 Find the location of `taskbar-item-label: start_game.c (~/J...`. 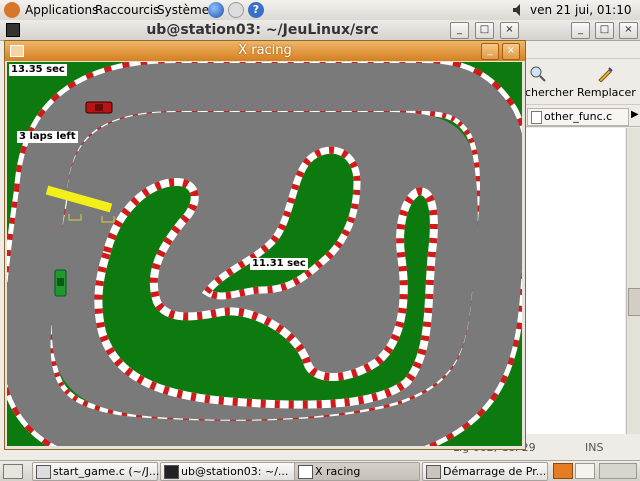

taskbar-item-label: start_game.c (~/J... is located at coordinates (106, 471).